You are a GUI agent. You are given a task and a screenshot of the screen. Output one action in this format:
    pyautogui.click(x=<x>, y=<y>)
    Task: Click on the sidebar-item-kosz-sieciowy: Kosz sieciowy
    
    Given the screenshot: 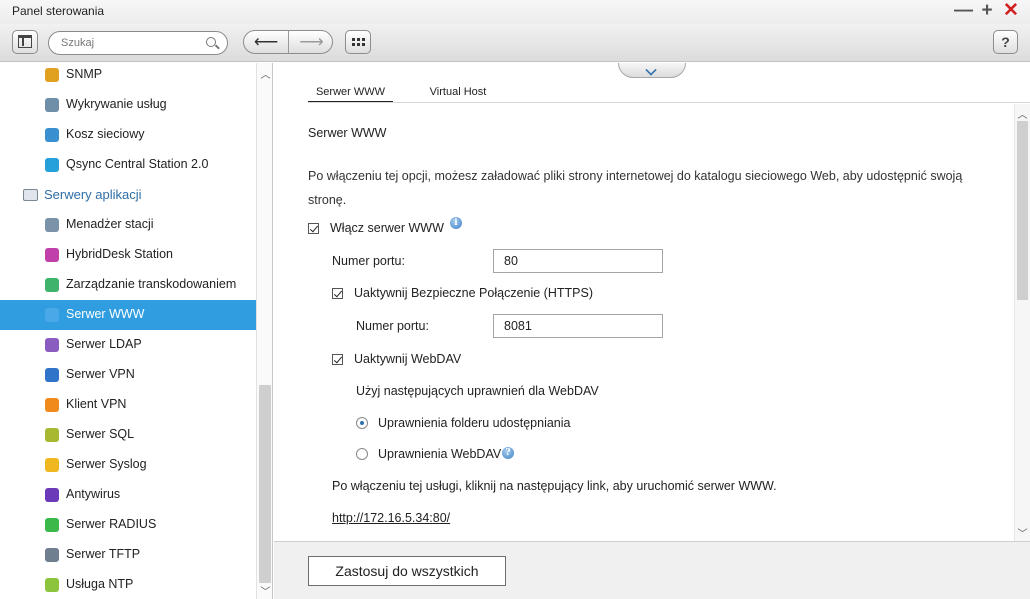 What is the action you would take?
    pyautogui.click(x=128, y=135)
    